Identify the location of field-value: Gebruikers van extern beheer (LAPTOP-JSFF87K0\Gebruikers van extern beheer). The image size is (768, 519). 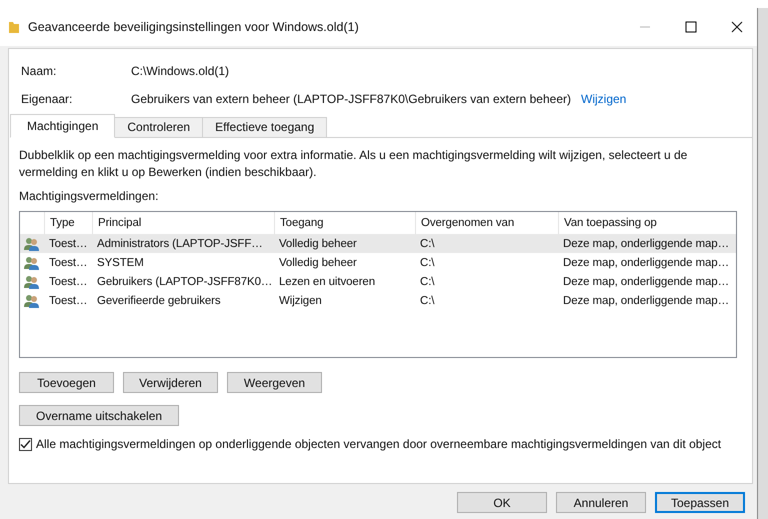
(351, 99).